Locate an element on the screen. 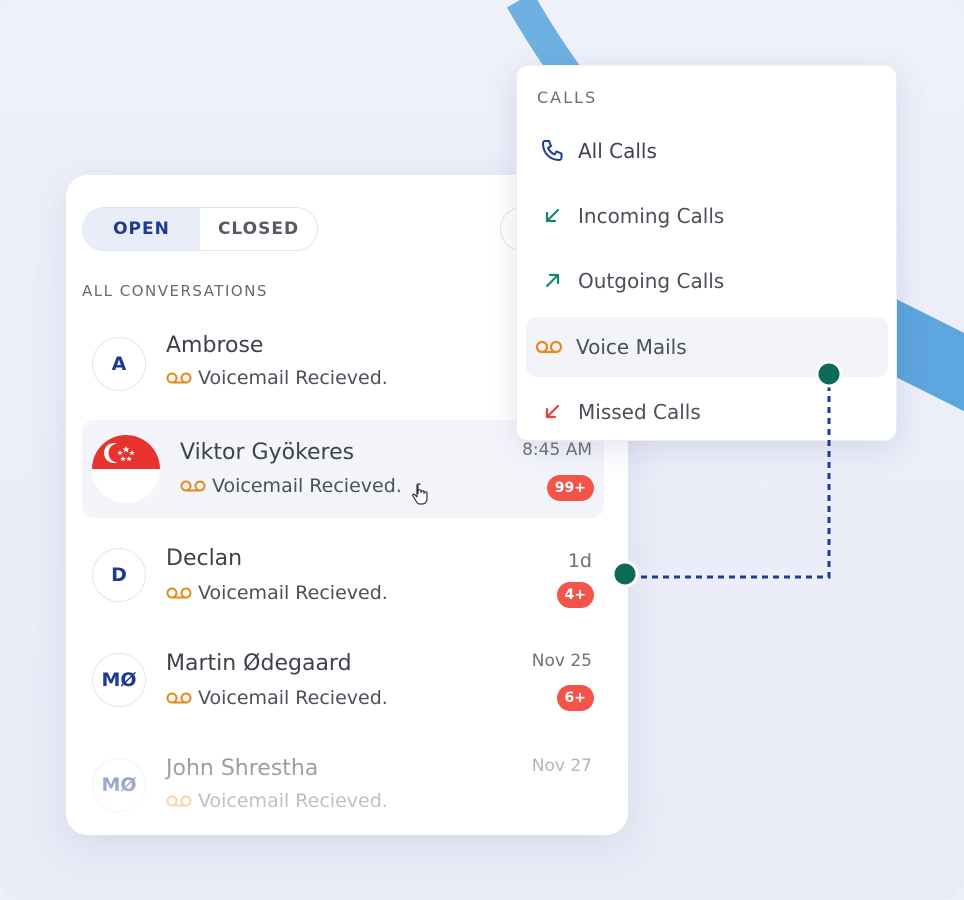 This screenshot has height=900, width=964. singapore-flag-icon is located at coordinates (126, 469).